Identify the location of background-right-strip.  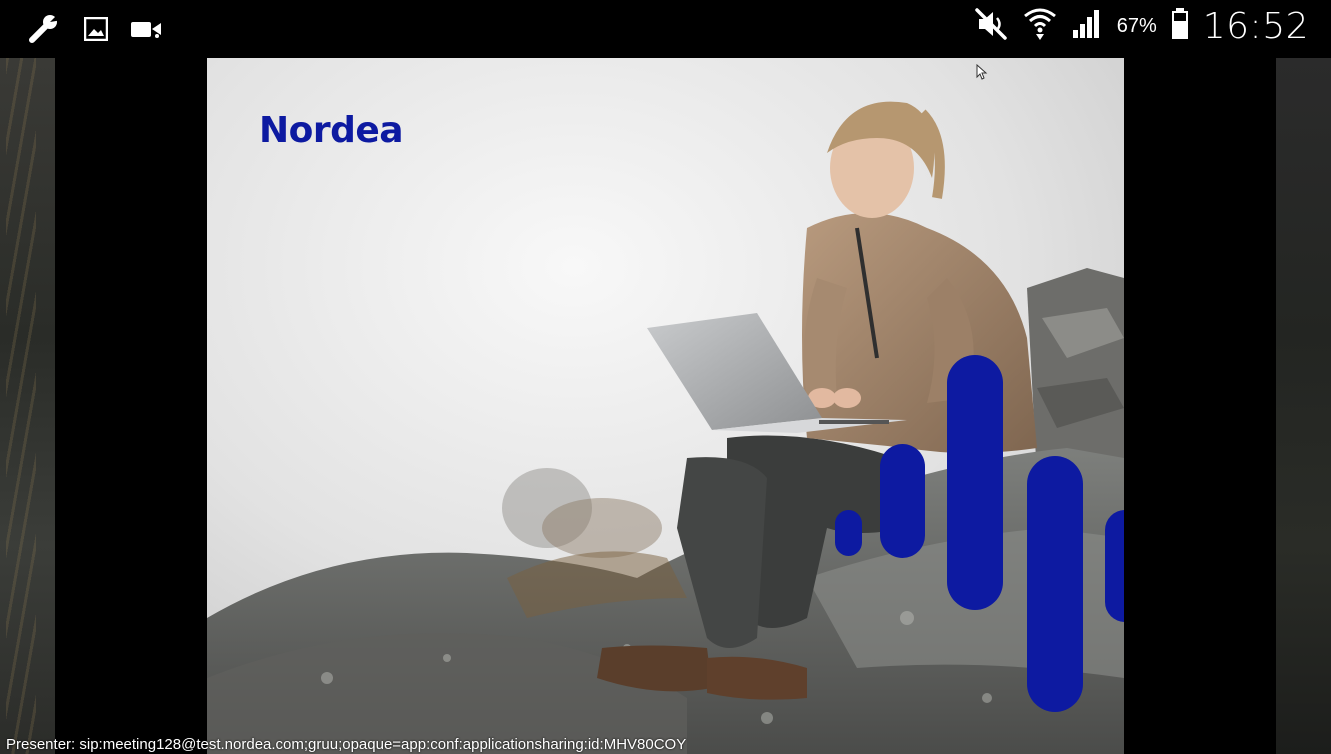
(1303, 406).